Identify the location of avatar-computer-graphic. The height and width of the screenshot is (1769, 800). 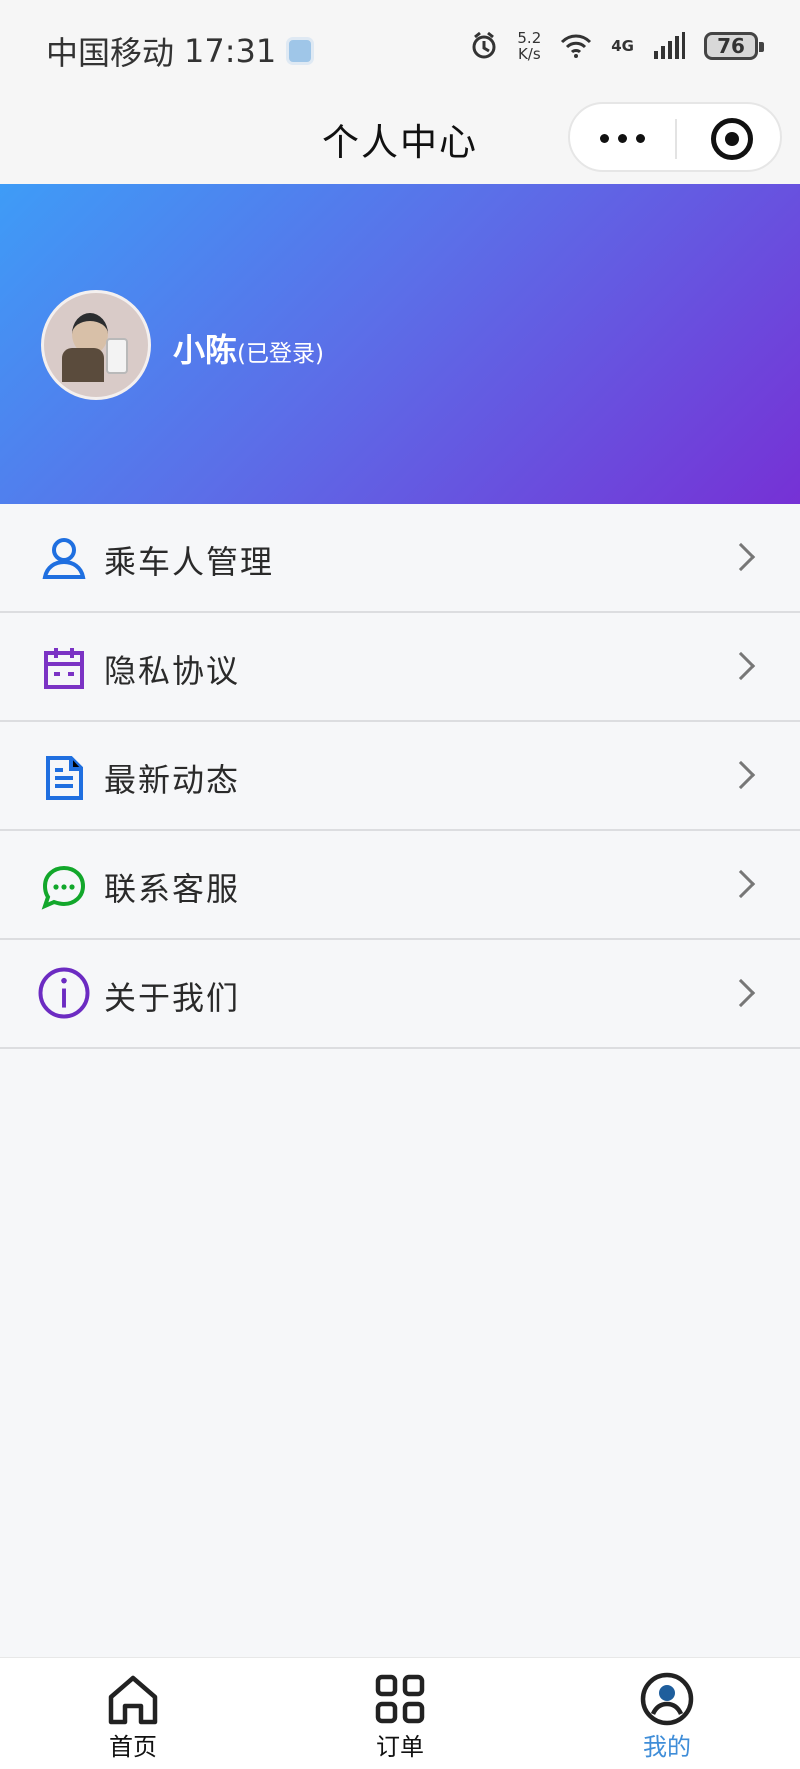
(117, 356).